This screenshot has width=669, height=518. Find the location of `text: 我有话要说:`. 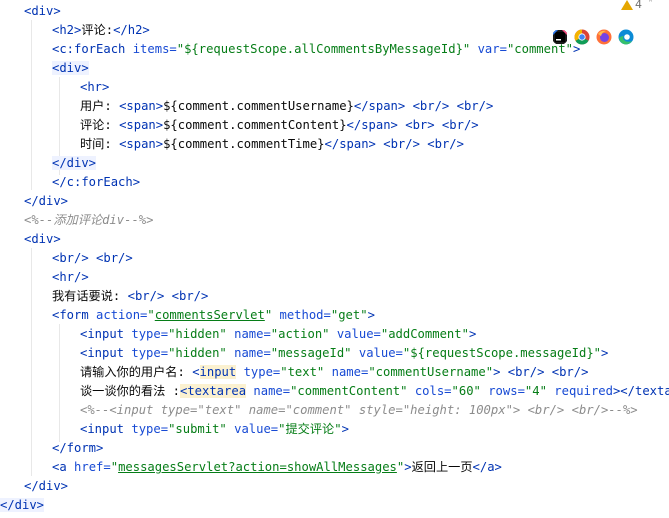

text: 我有话要说: is located at coordinates (90, 296).